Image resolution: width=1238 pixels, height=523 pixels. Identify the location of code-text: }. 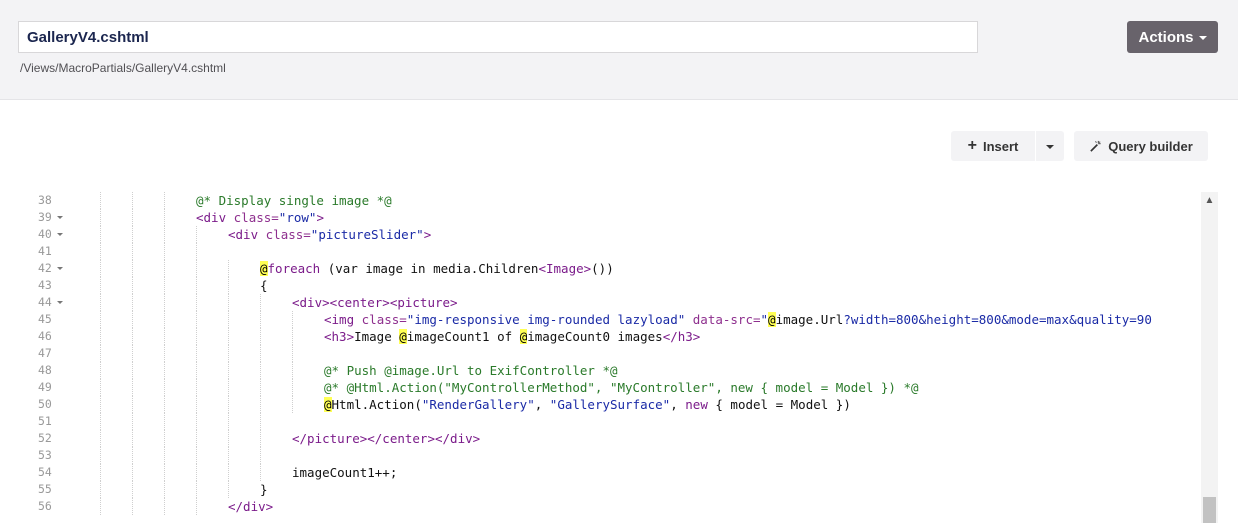
(264, 489).